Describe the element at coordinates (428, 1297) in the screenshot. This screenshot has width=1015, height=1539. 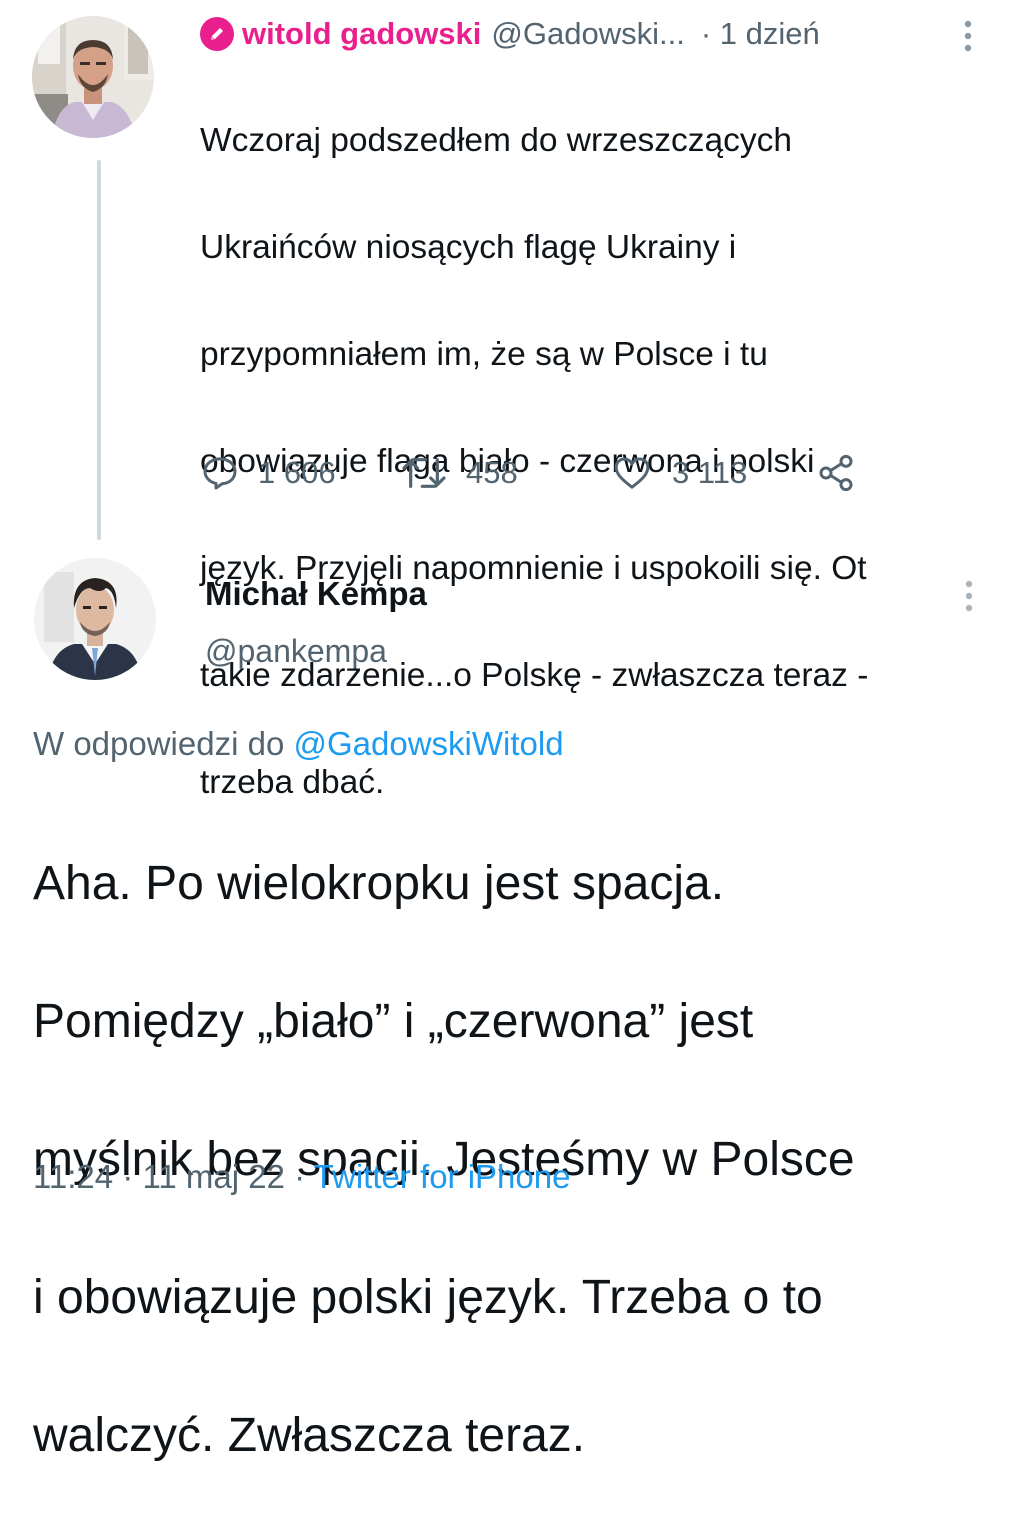
I see `reply-text-line: i obowiązuje polski język. Trzeba o to` at that location.